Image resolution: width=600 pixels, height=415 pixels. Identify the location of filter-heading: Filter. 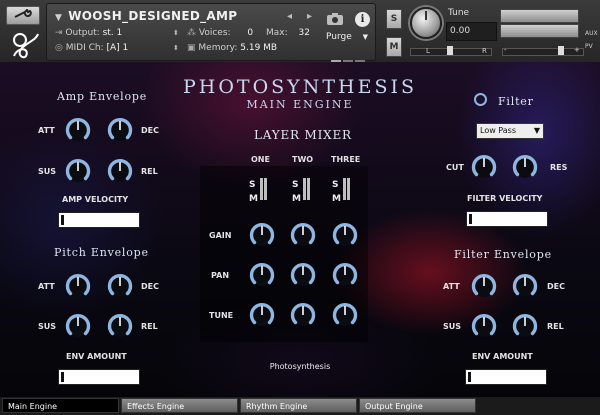
(516, 101).